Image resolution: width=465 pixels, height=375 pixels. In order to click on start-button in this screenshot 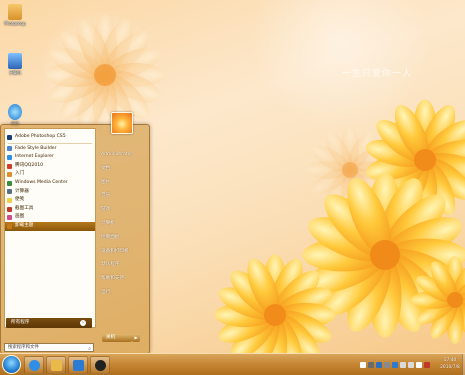, I will do `click(11, 364)`.